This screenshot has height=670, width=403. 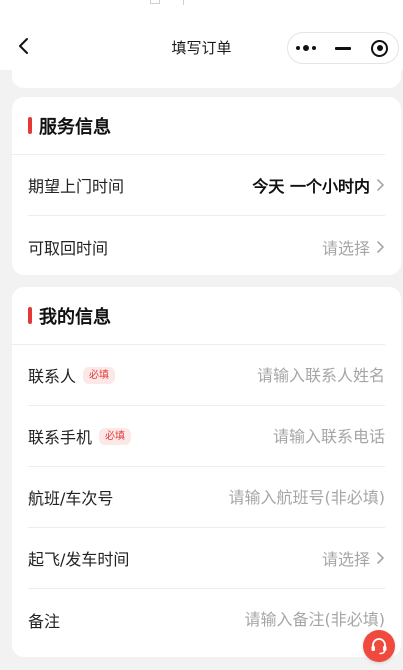 What do you see at coordinates (75, 317) in the screenshot?
I see `section-title: 我的信息` at bounding box center [75, 317].